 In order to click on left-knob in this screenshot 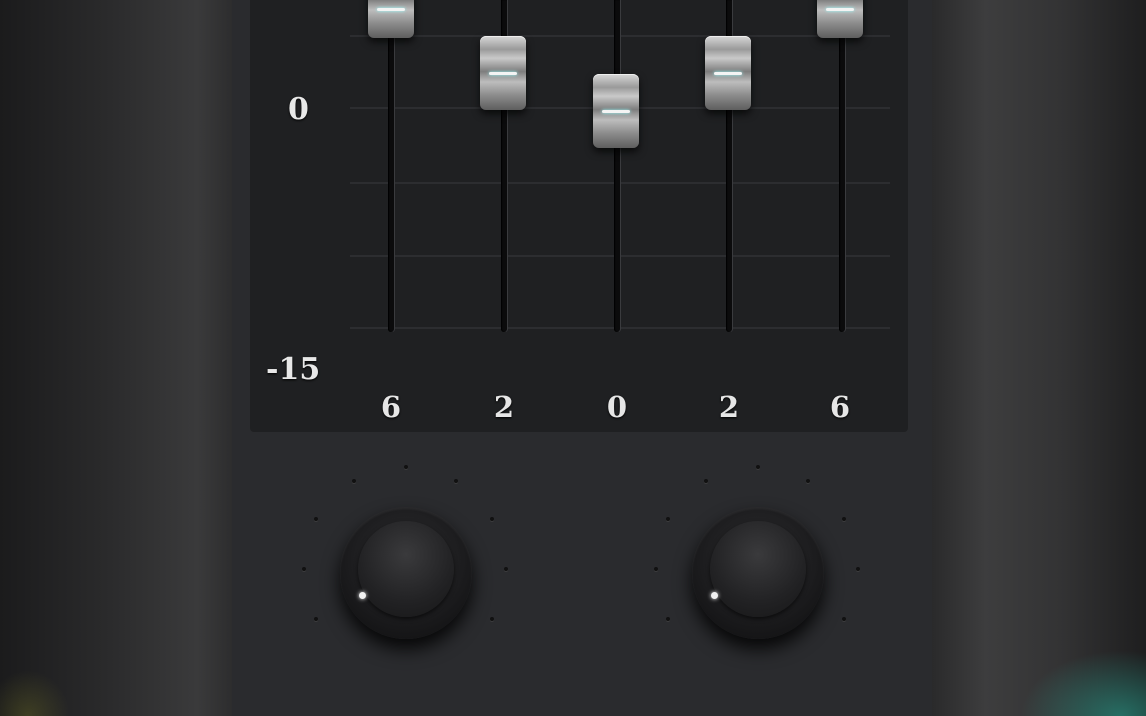, I will do `click(406, 573)`.